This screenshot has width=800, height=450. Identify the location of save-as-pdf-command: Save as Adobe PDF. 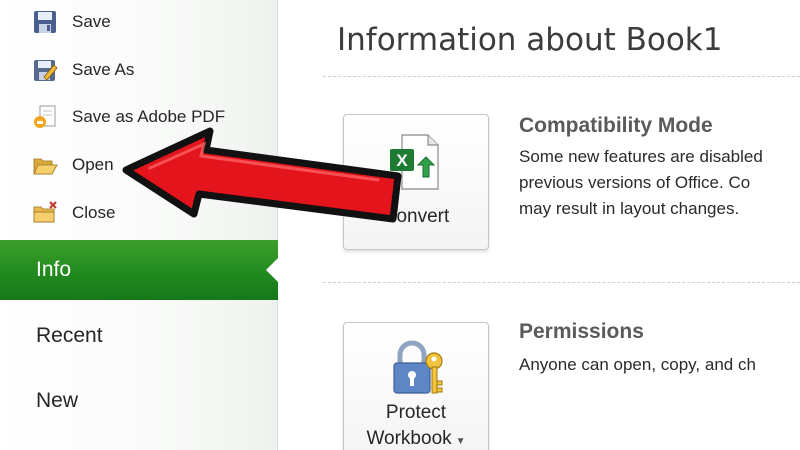
(147, 117).